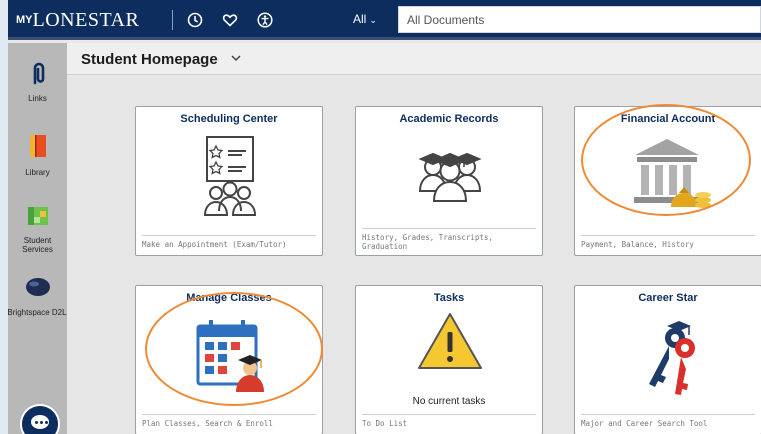 This screenshot has height=434, width=761. Describe the element at coordinates (37, 228) in the screenshot. I see `sidebar-item-student-services: Student Services` at that location.